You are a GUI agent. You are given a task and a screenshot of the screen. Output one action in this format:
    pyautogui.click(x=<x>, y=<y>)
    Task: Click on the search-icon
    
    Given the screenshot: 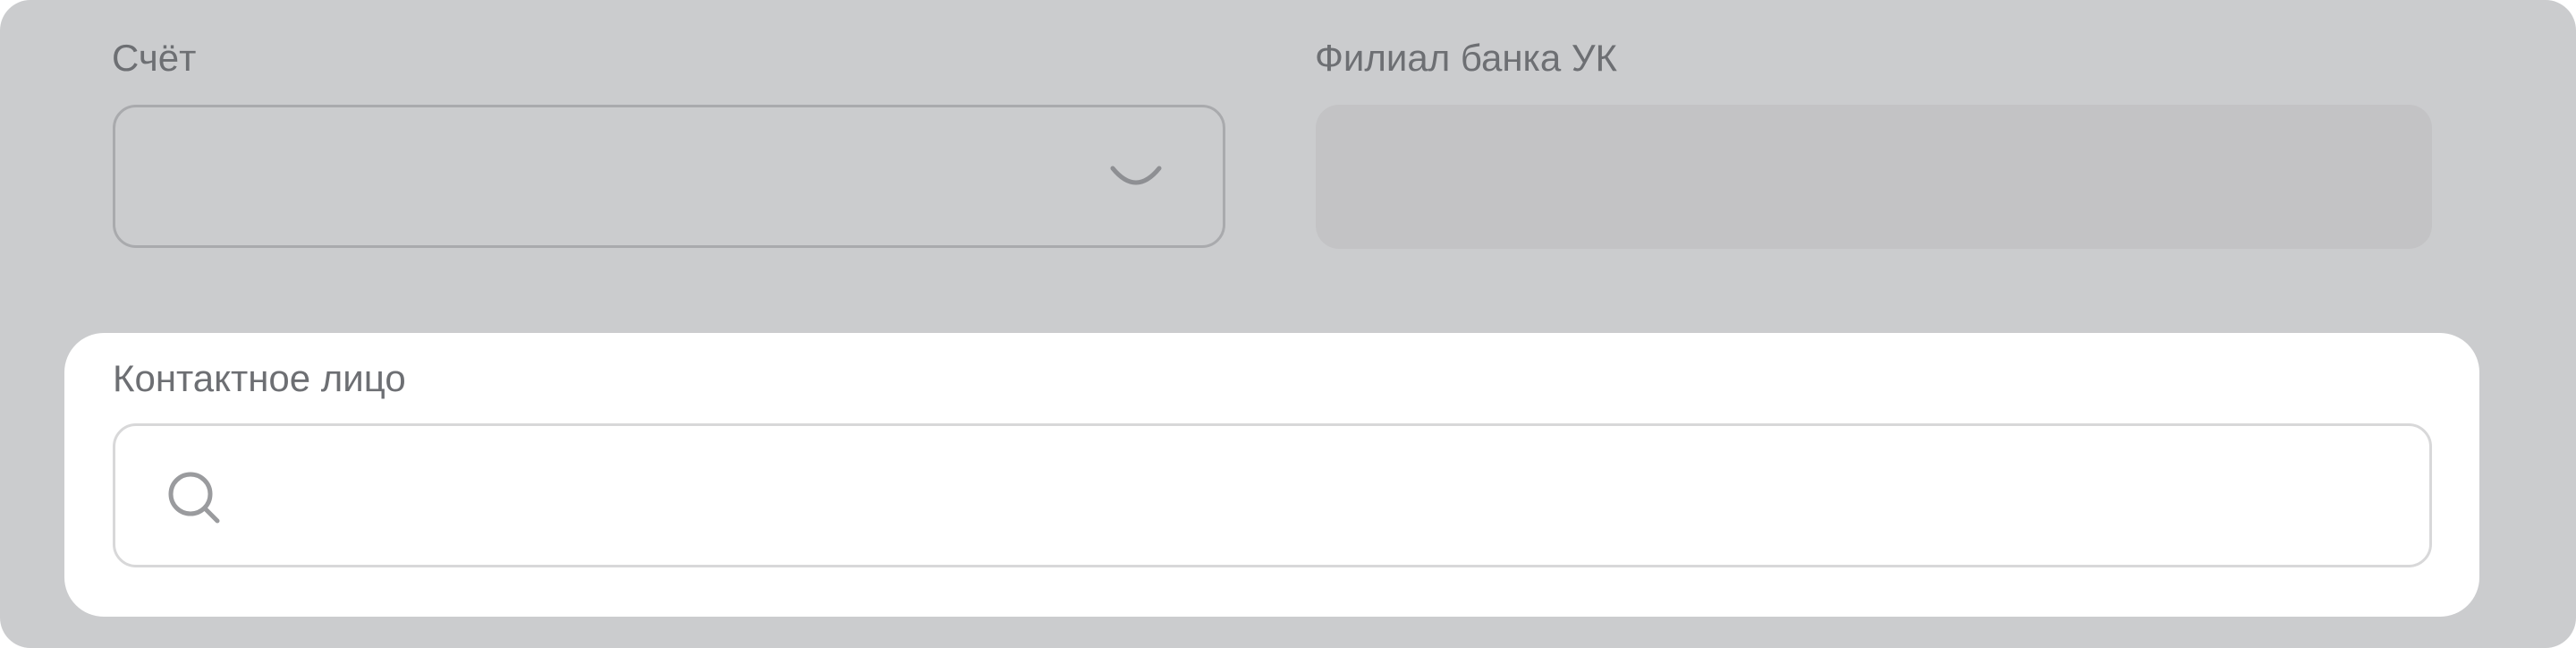 What is the action you would take?
    pyautogui.click(x=194, y=498)
    